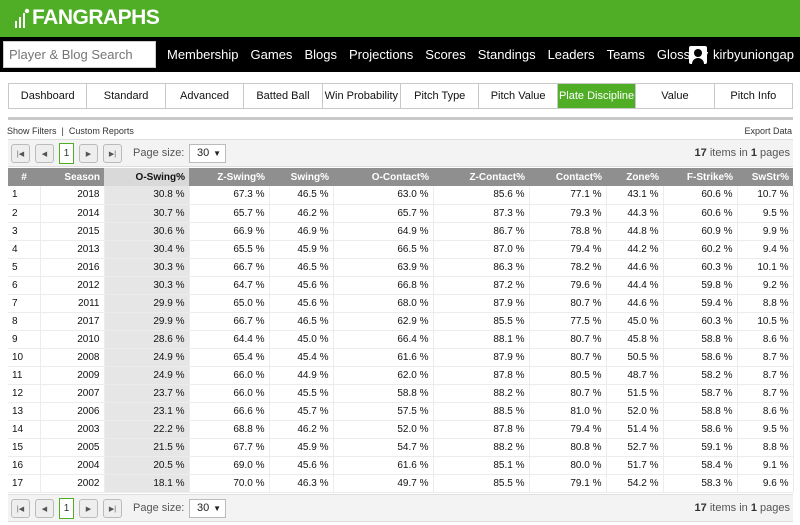  I want to click on table-cell: 2017, so click(72, 321).